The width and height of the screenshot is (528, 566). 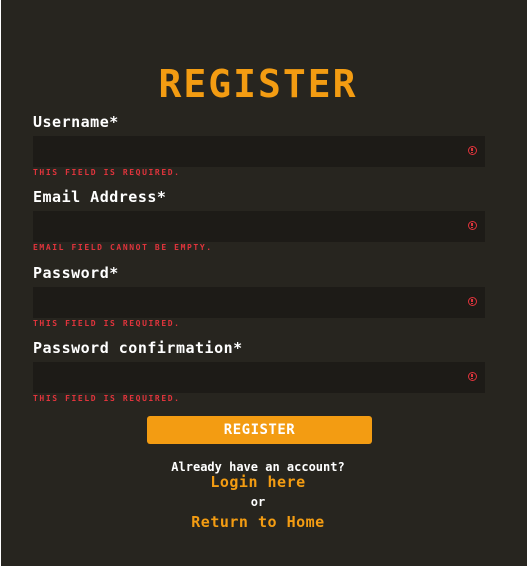 I want to click on username-input, so click(x=243, y=151).